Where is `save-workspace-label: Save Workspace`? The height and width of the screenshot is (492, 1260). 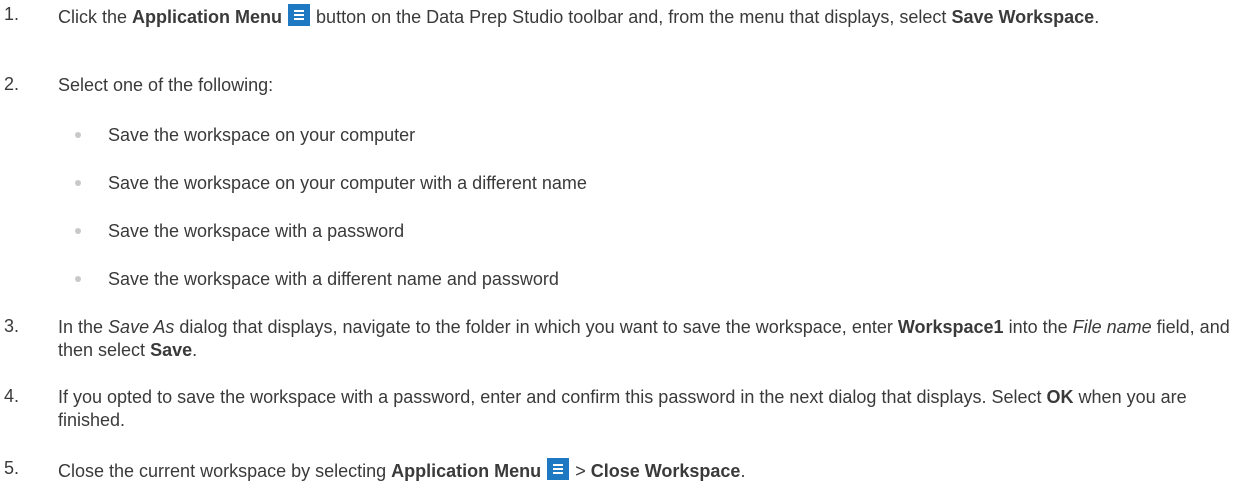
save-workspace-label: Save Workspace is located at coordinates (1023, 17).